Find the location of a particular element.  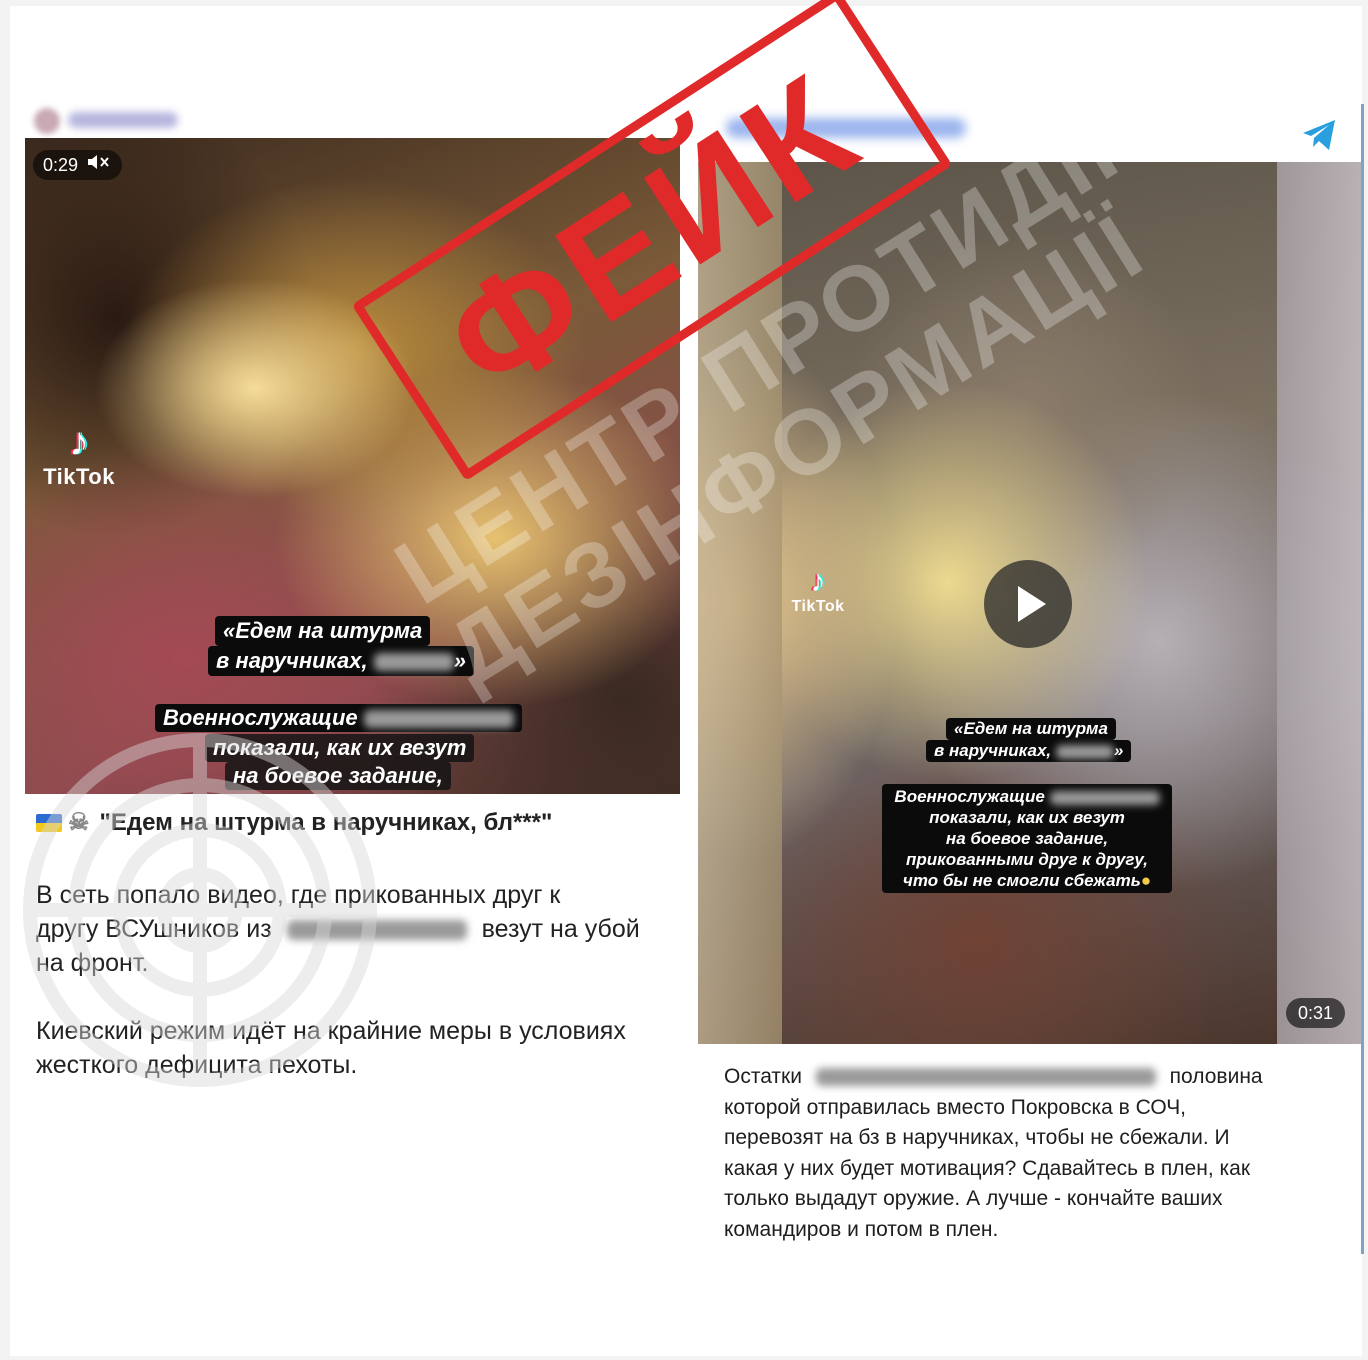

telegram-icon is located at coordinates (1319, 134).